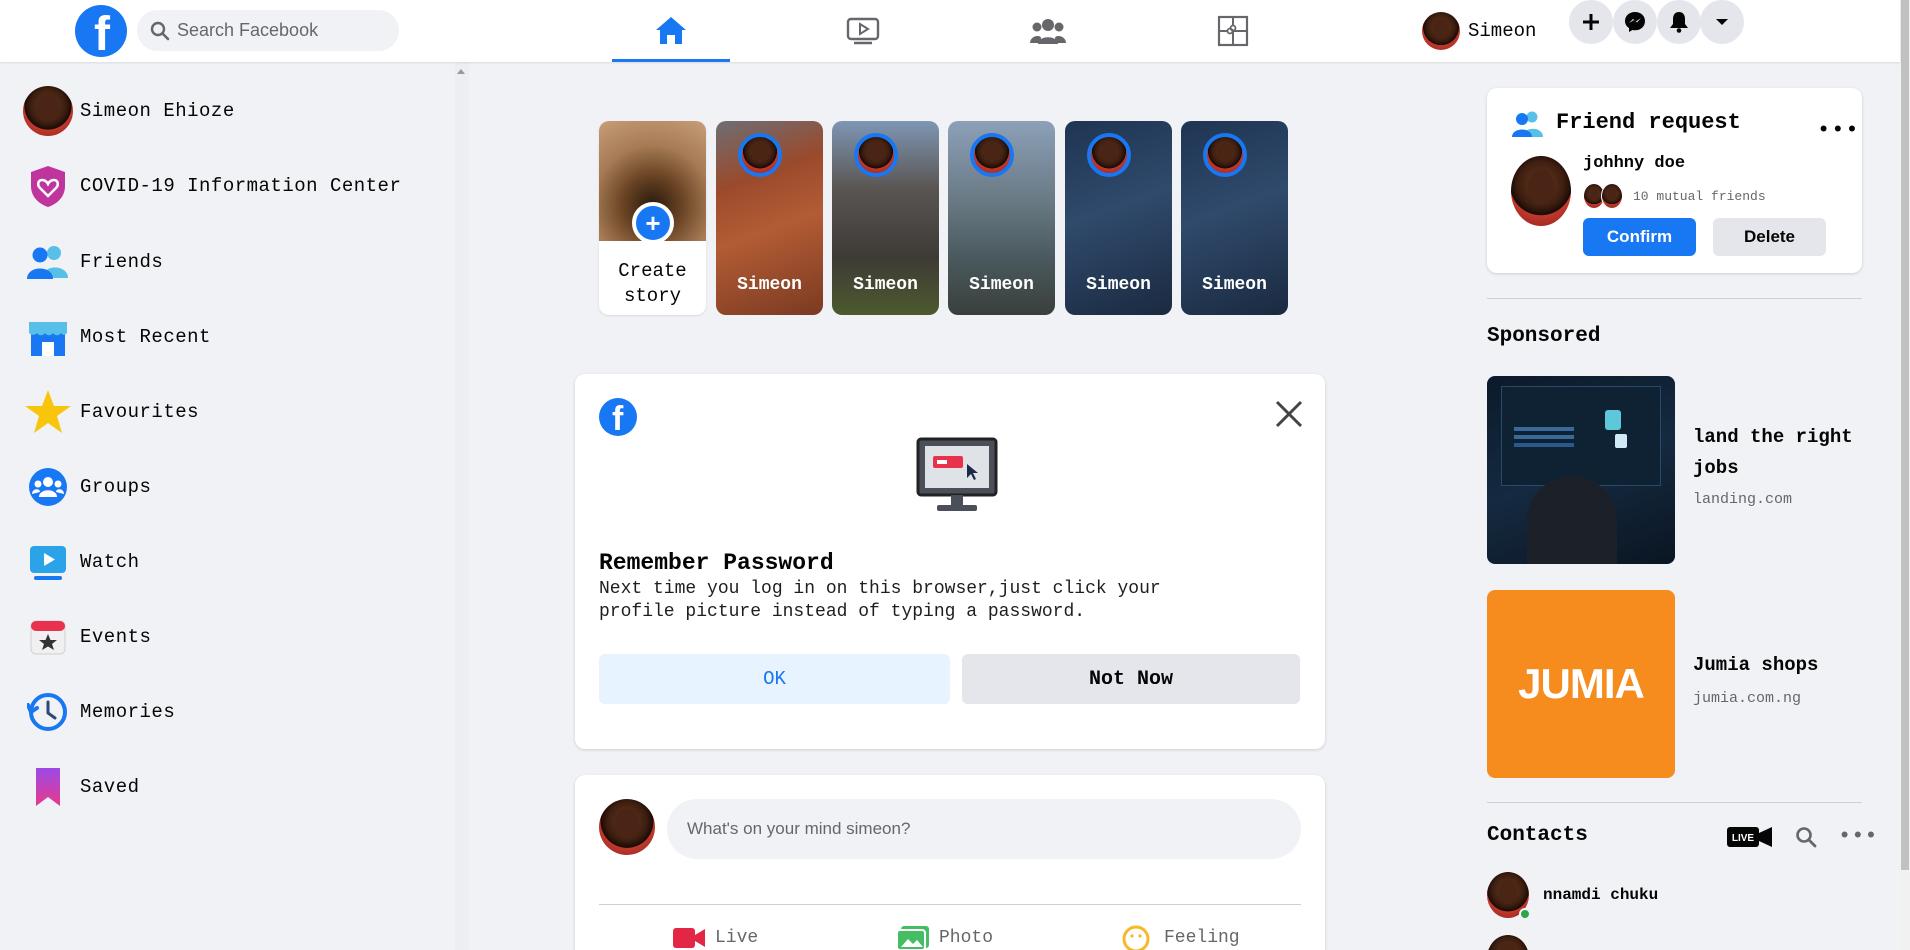 Image resolution: width=1910 pixels, height=950 pixels. What do you see at coordinates (47, 712) in the screenshot?
I see `memories-icon` at bounding box center [47, 712].